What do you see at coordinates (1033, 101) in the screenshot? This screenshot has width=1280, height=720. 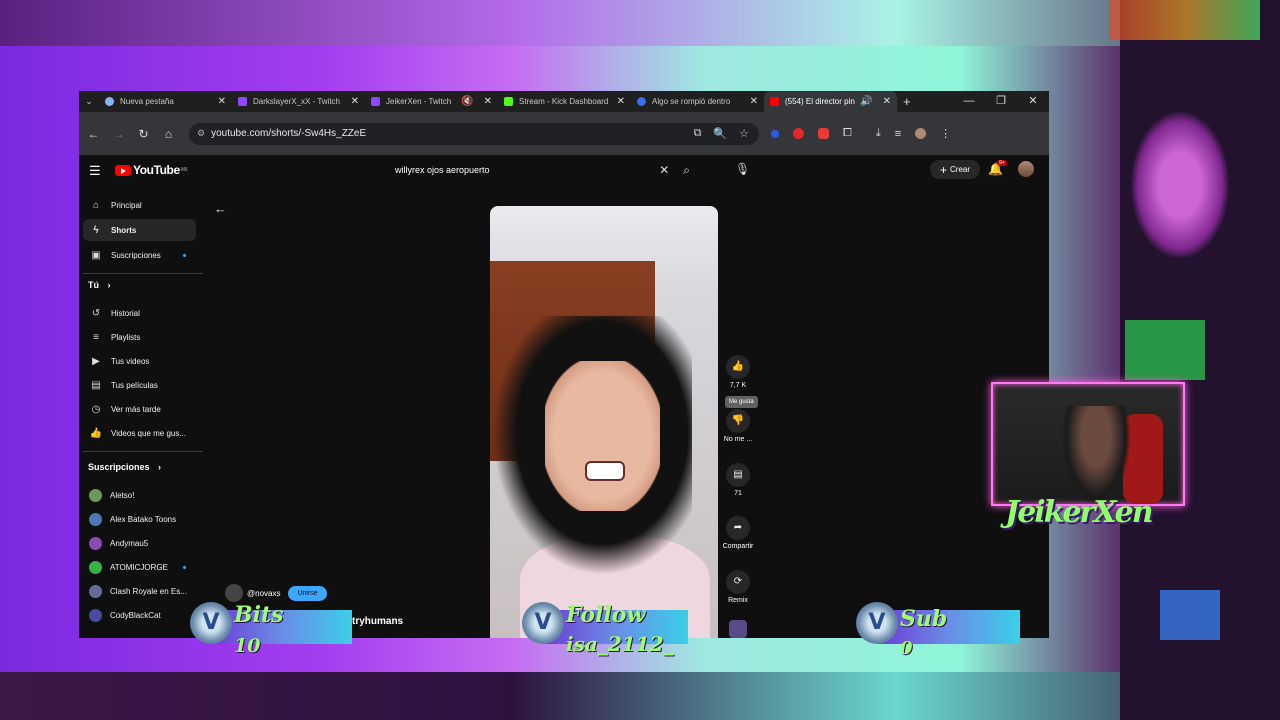 I see `close-window-button: ✕` at bounding box center [1033, 101].